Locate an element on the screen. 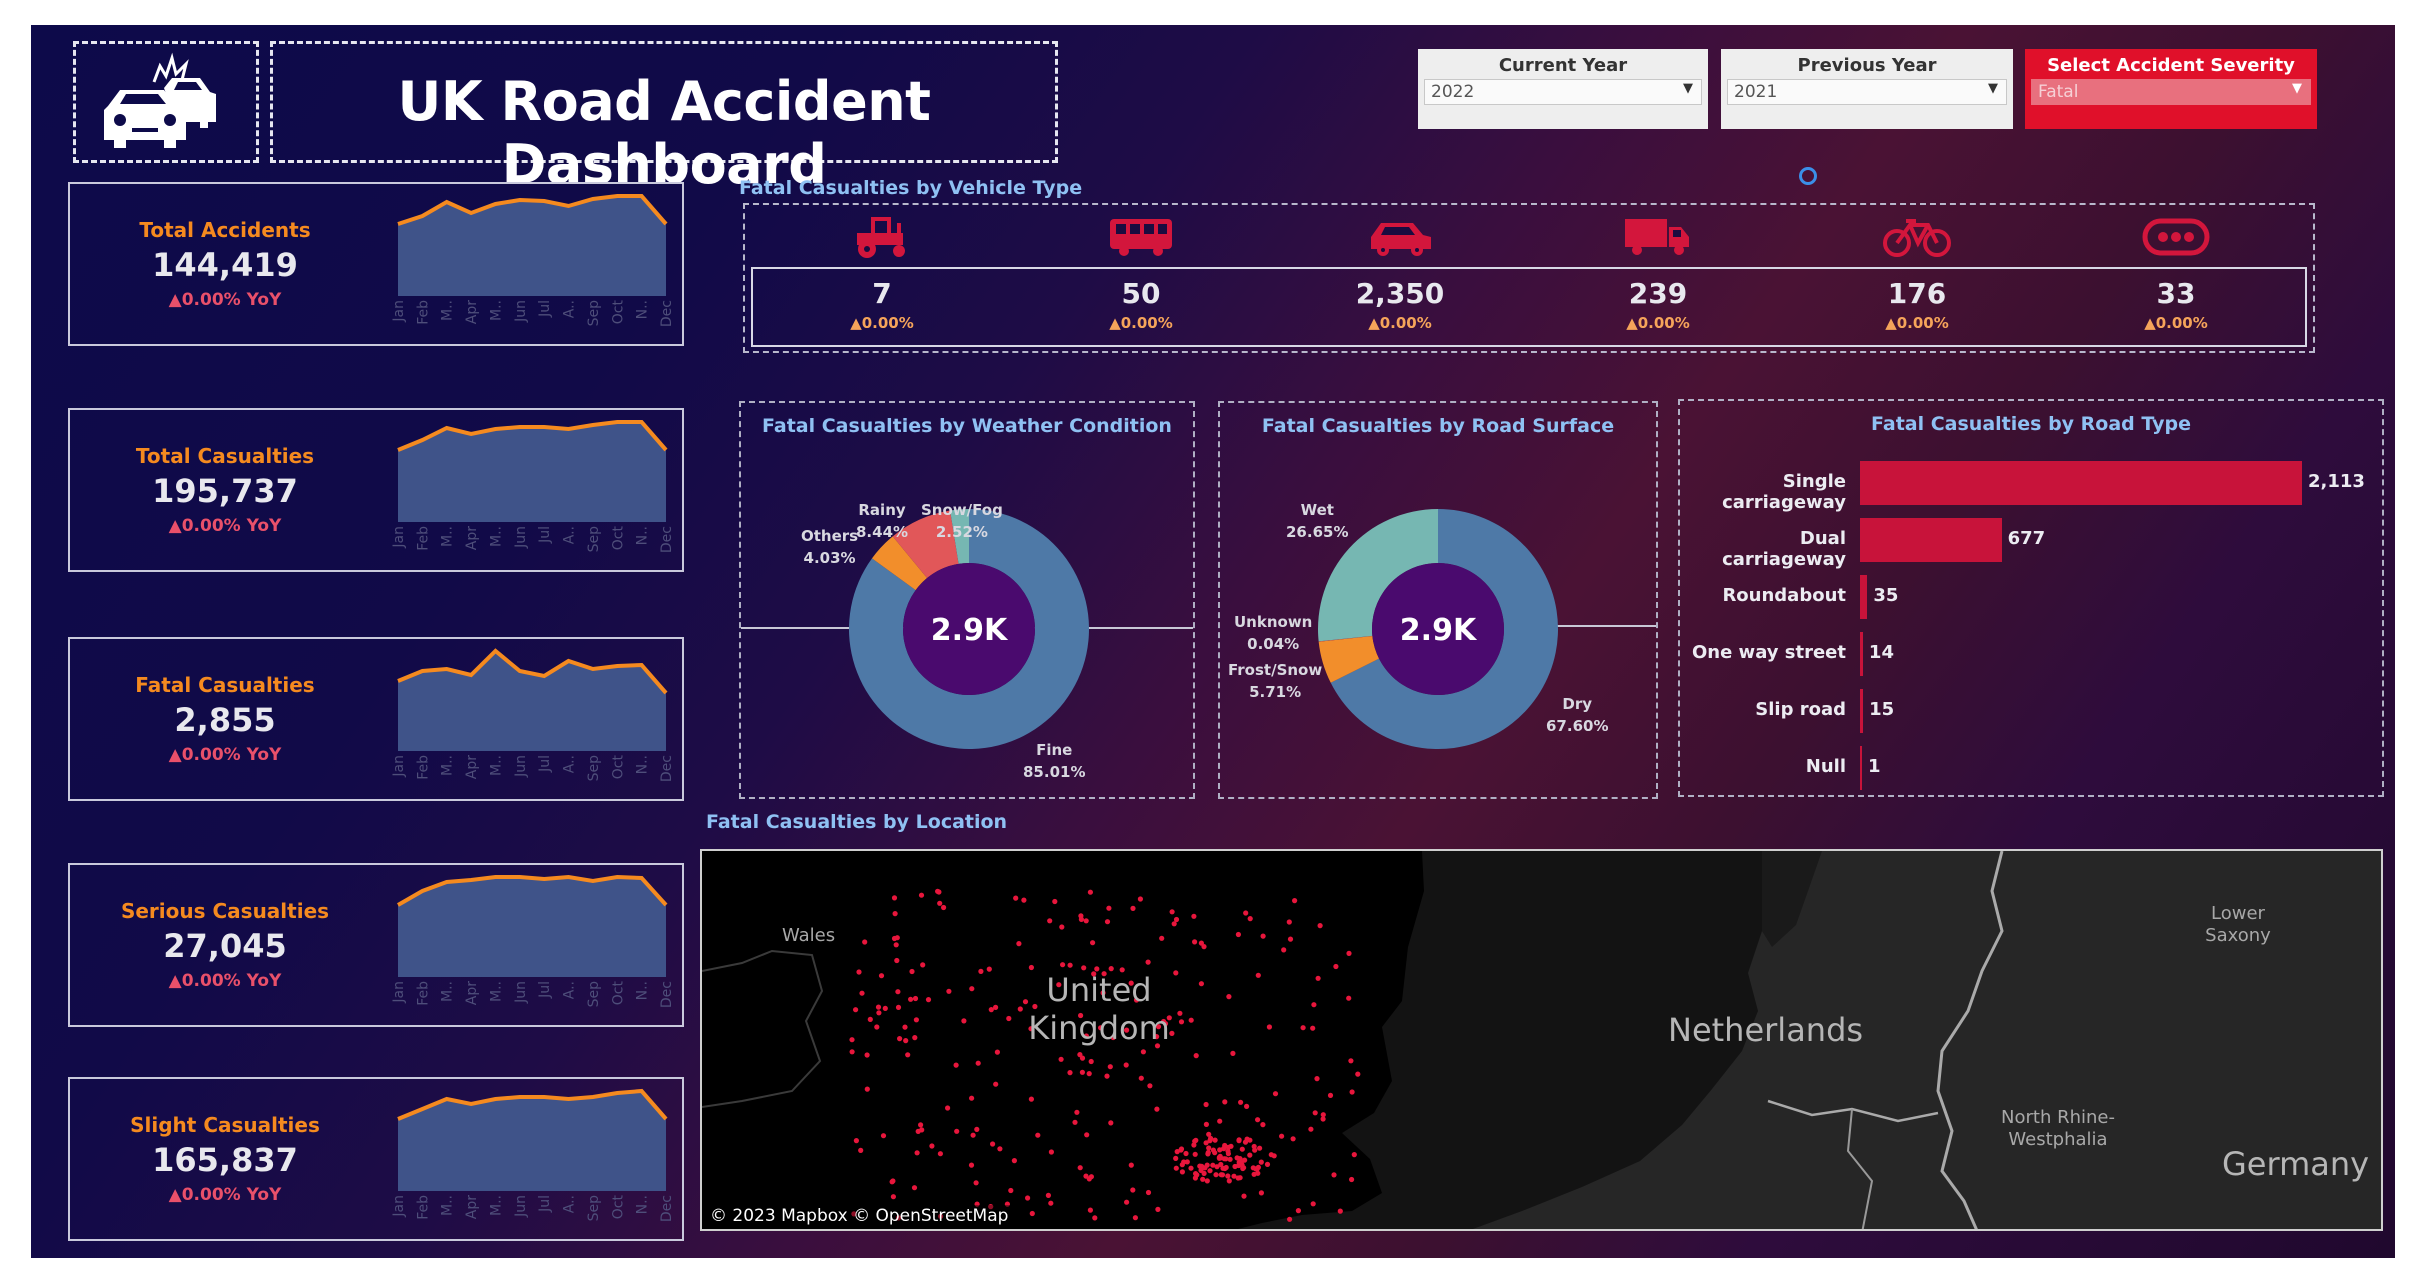 The width and height of the screenshot is (2426, 1287). bicycle-icon is located at coordinates (1917, 239).